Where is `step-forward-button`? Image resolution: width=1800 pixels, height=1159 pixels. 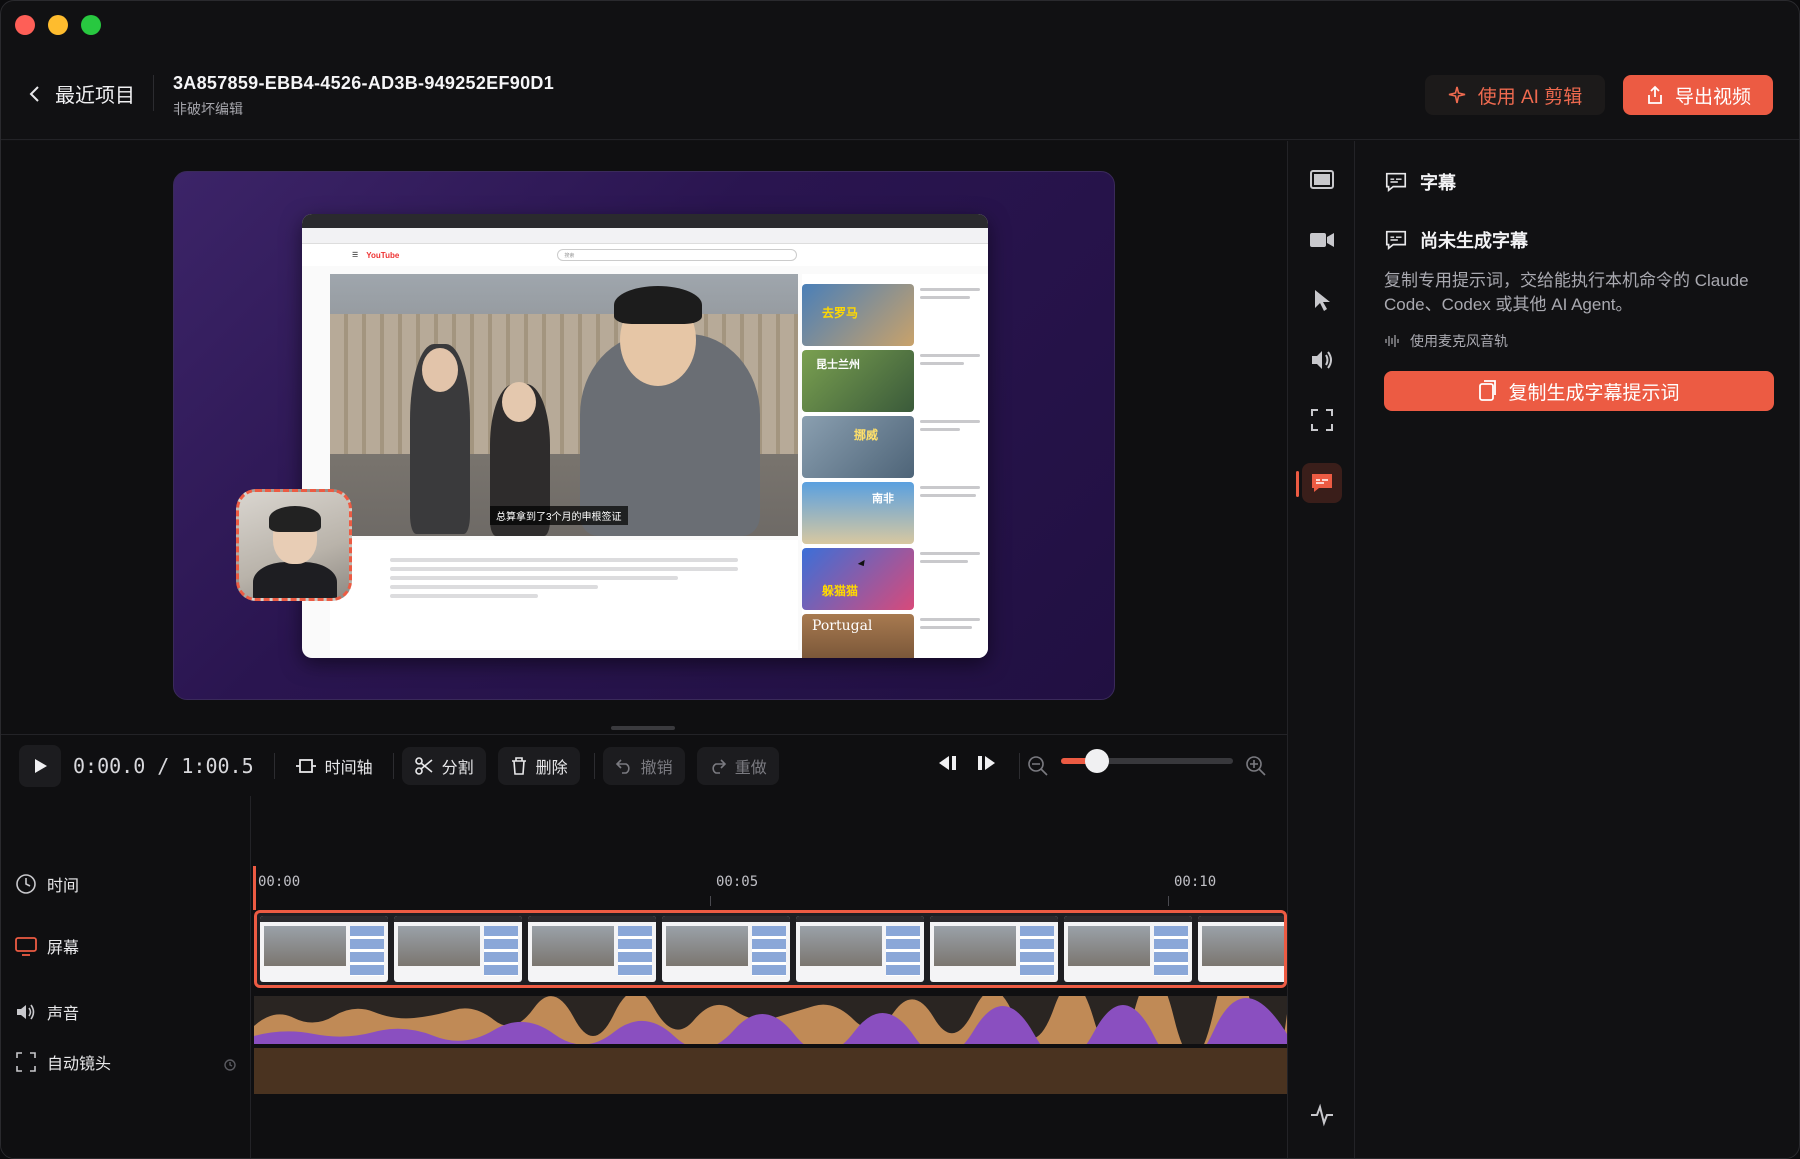 step-forward-button is located at coordinates (987, 765).